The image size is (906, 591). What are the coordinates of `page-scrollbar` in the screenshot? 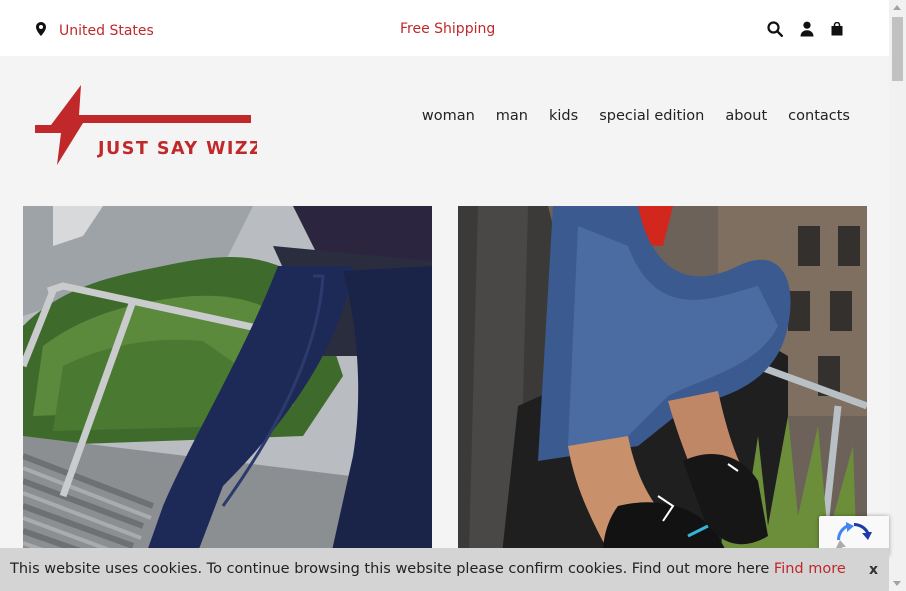 It's located at (897, 295).